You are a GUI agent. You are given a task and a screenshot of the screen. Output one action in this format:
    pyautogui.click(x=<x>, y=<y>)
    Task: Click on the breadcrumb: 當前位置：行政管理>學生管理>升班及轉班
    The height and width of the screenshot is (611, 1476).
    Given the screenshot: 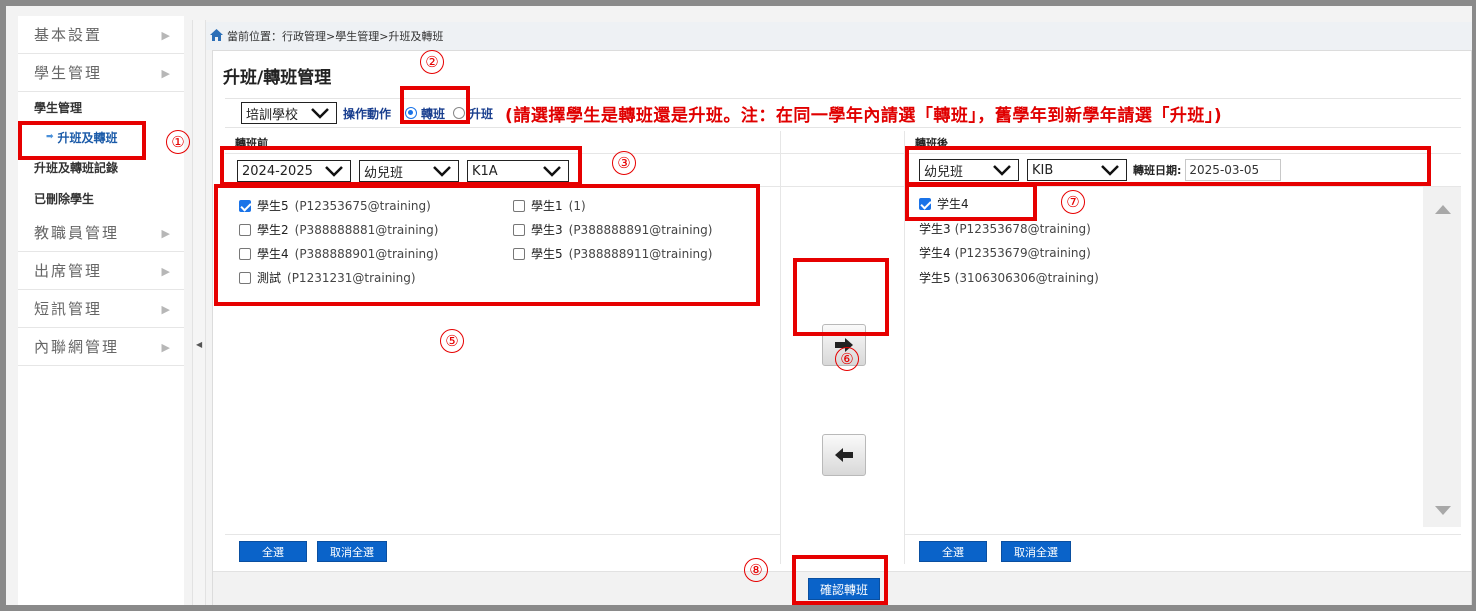 What is the action you would take?
    pyautogui.click(x=839, y=36)
    